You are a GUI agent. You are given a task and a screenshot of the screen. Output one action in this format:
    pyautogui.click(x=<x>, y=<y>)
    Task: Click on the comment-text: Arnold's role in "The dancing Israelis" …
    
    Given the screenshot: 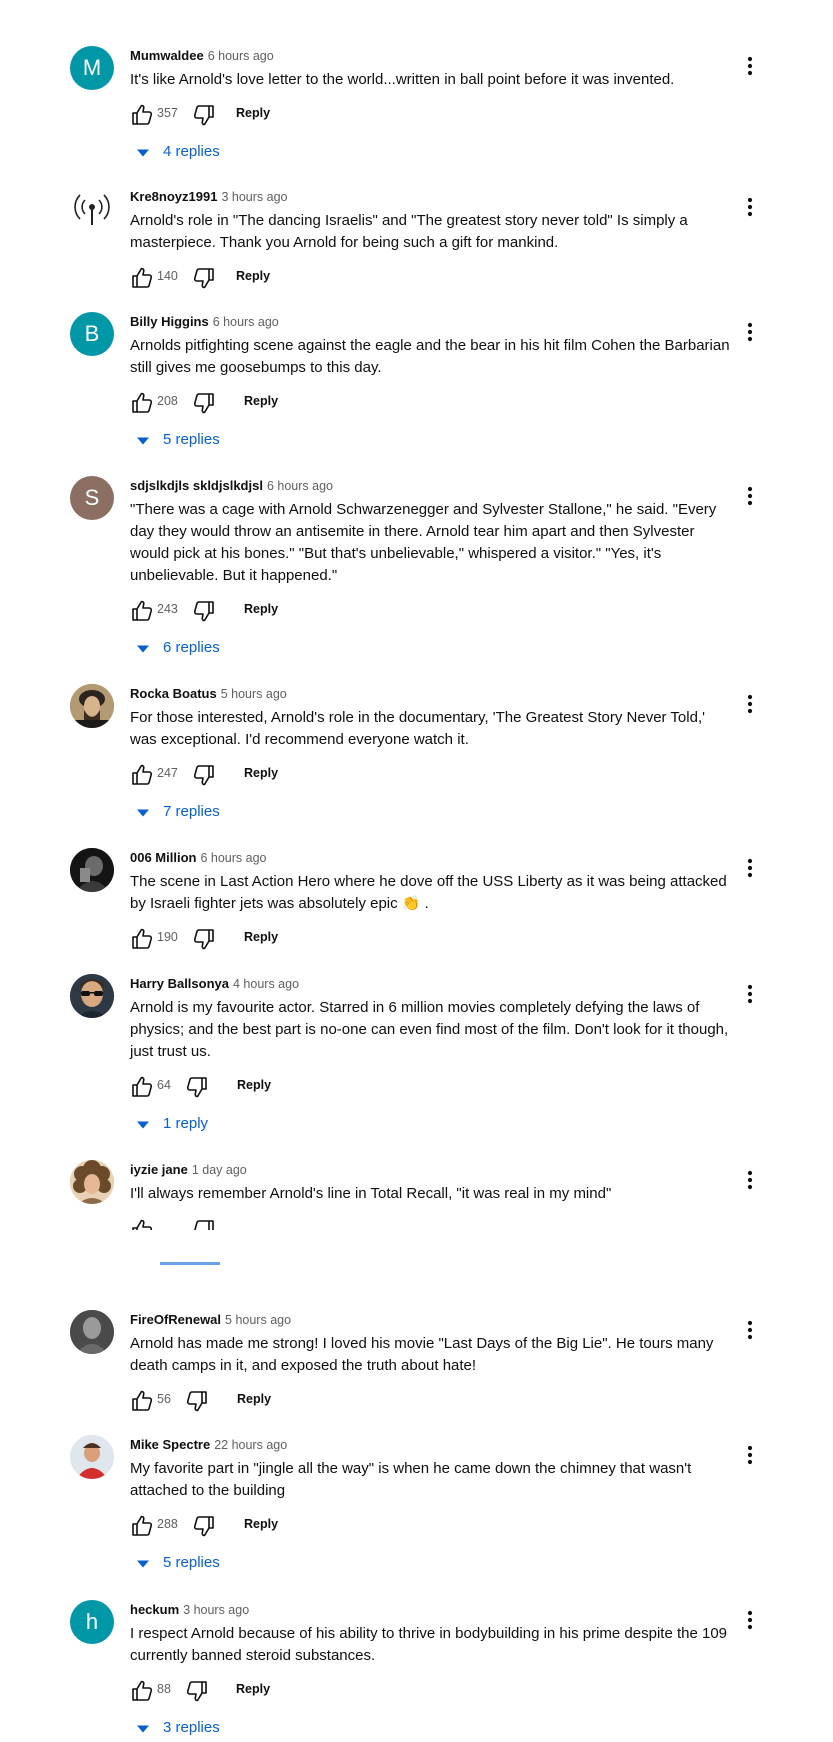 What is the action you would take?
    pyautogui.click(x=409, y=231)
    